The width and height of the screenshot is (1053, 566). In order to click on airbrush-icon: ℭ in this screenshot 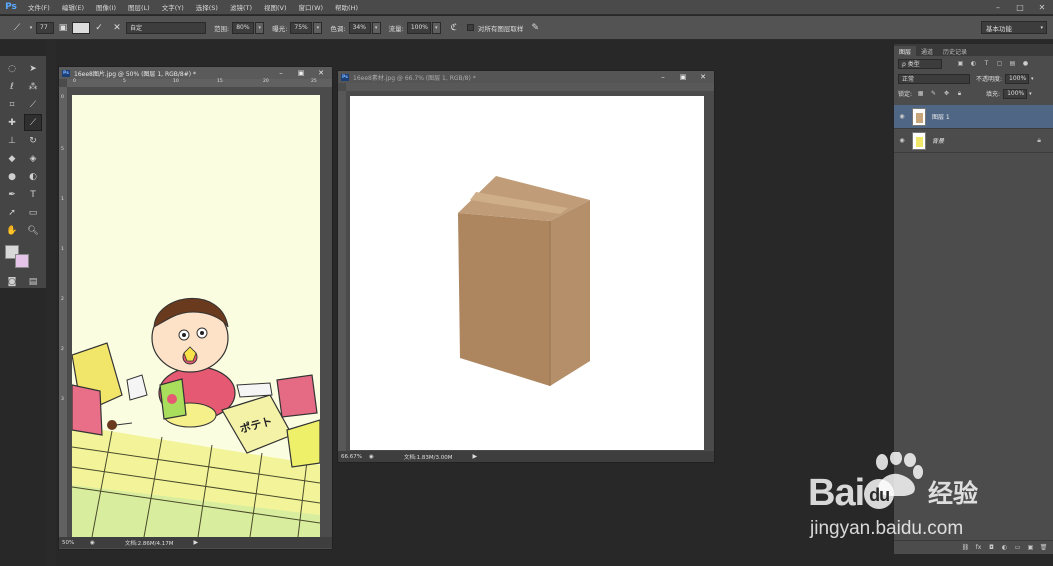, I will do `click(454, 28)`.